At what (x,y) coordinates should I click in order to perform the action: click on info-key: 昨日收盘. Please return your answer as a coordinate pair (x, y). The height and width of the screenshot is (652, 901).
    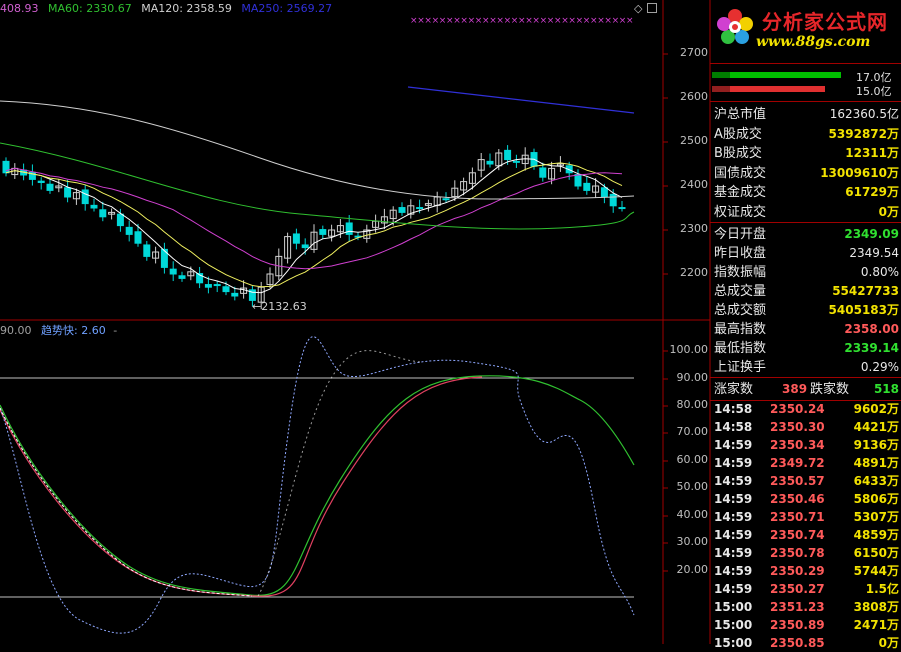
    Looking at the image, I should click on (740, 253).